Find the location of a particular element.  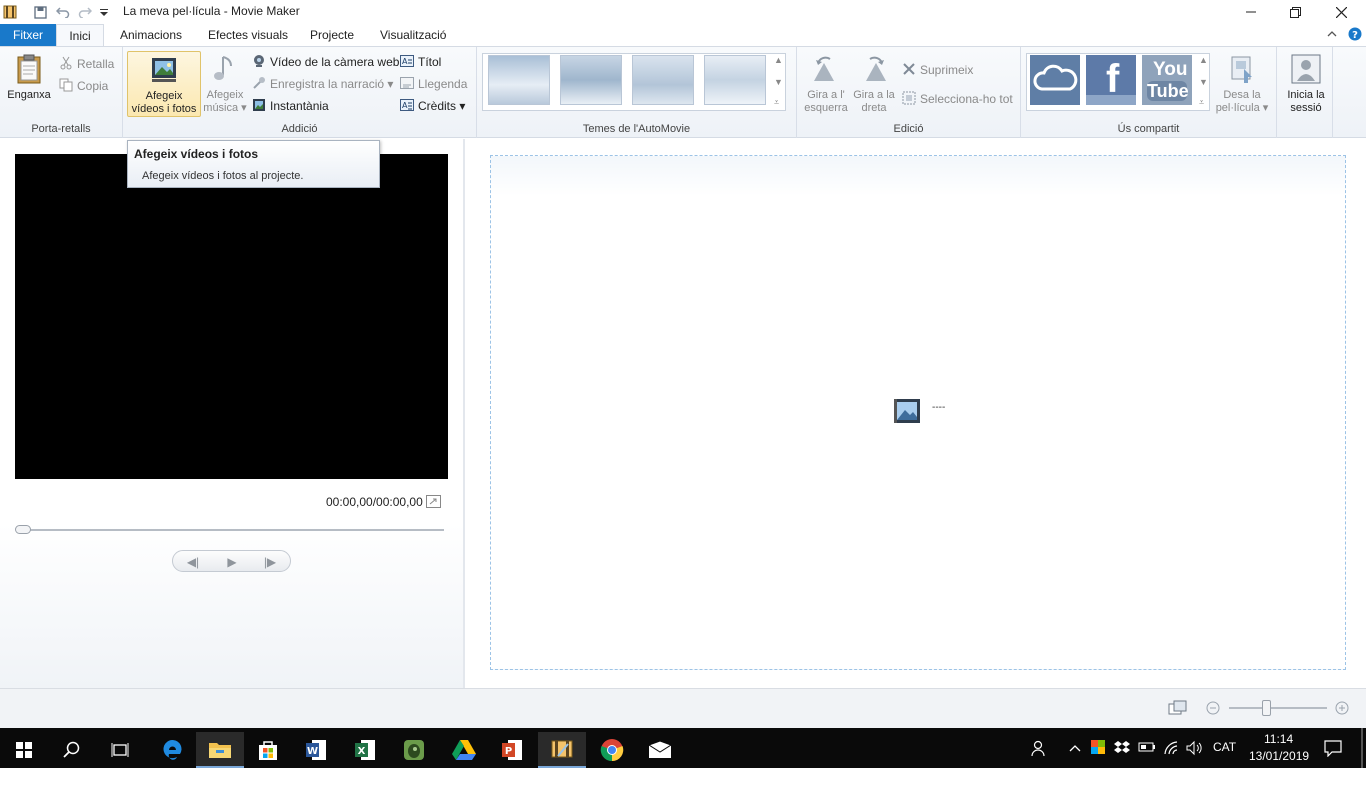

movie-maker-app-icon is located at coordinates (10, 12).